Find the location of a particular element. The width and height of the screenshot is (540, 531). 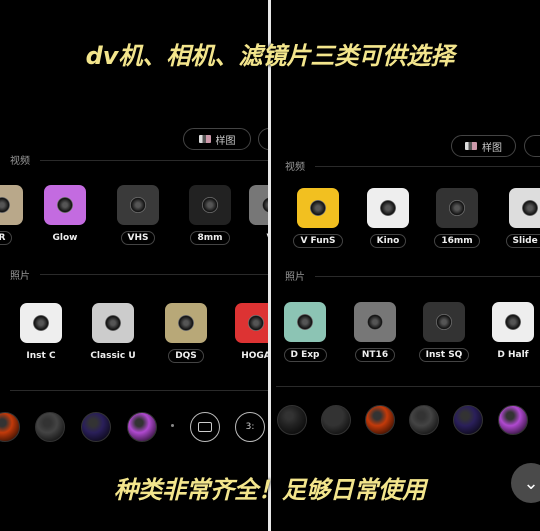

camera-item: Glow is located at coordinates (65, 214).